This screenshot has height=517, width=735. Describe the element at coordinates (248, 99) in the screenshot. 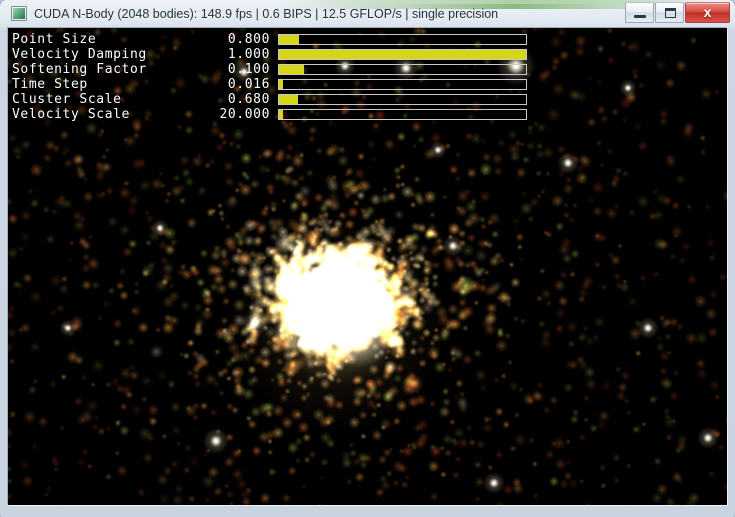

I see `hud-param-value: 0.680` at that location.